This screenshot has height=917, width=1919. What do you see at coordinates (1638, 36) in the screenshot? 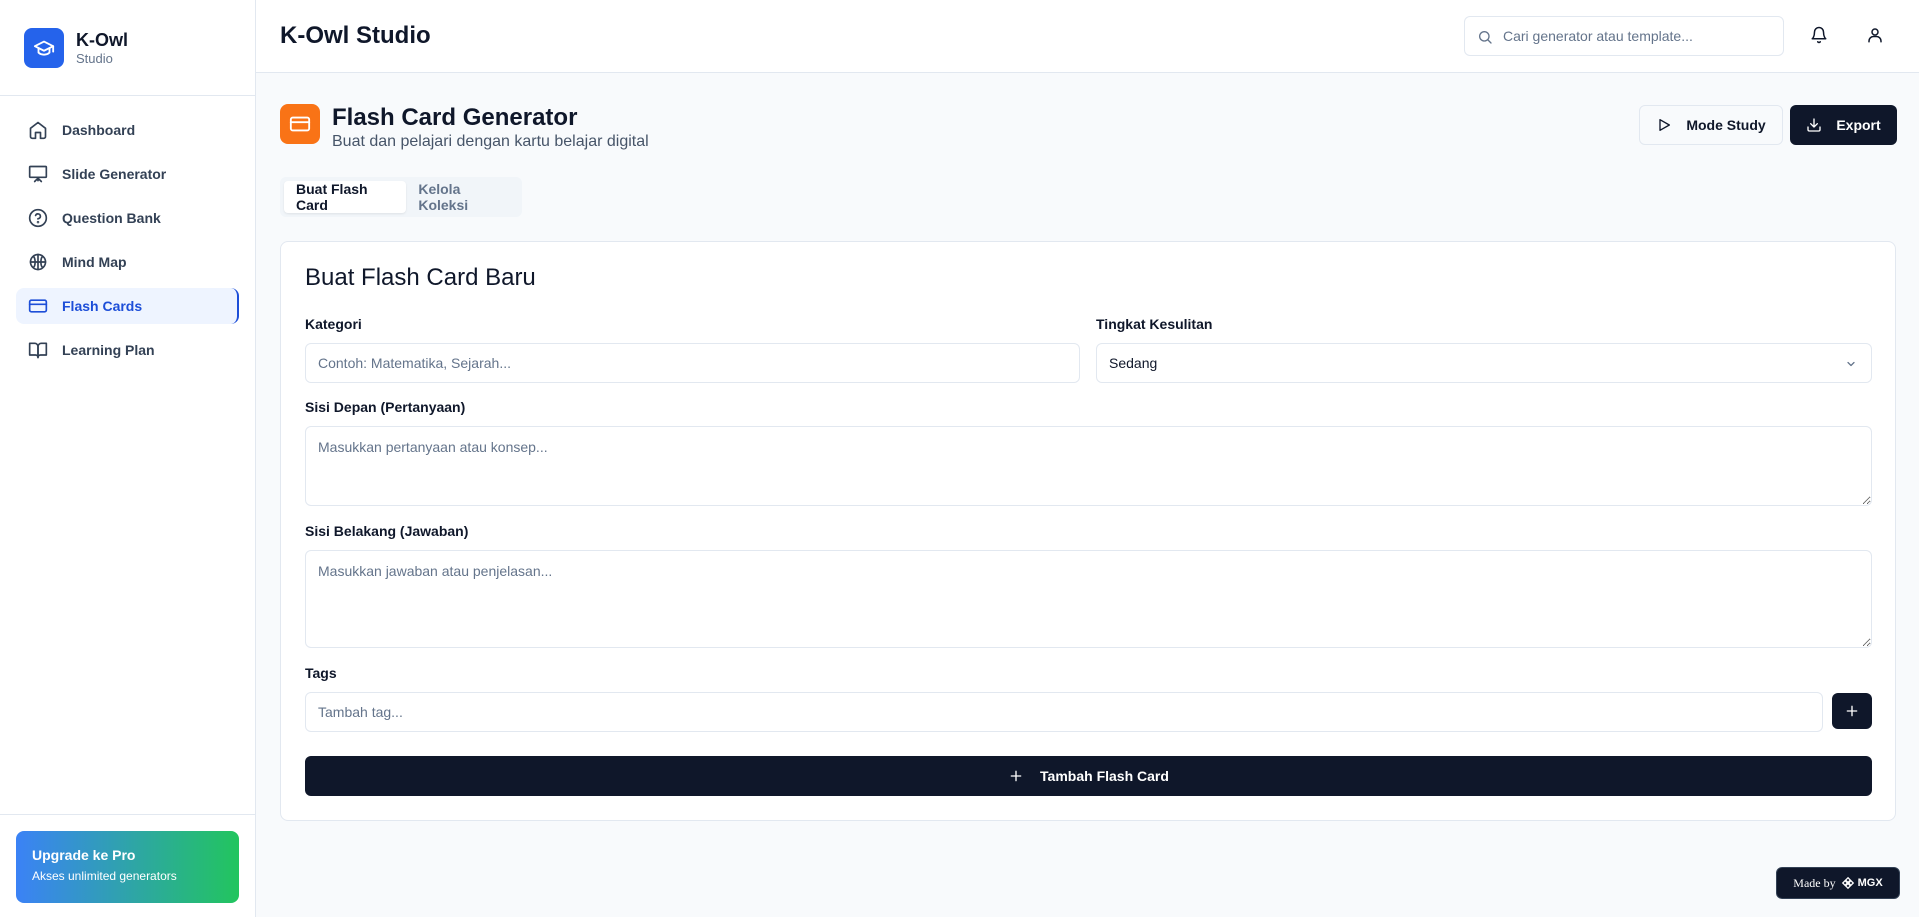
I see `search-input` at bounding box center [1638, 36].